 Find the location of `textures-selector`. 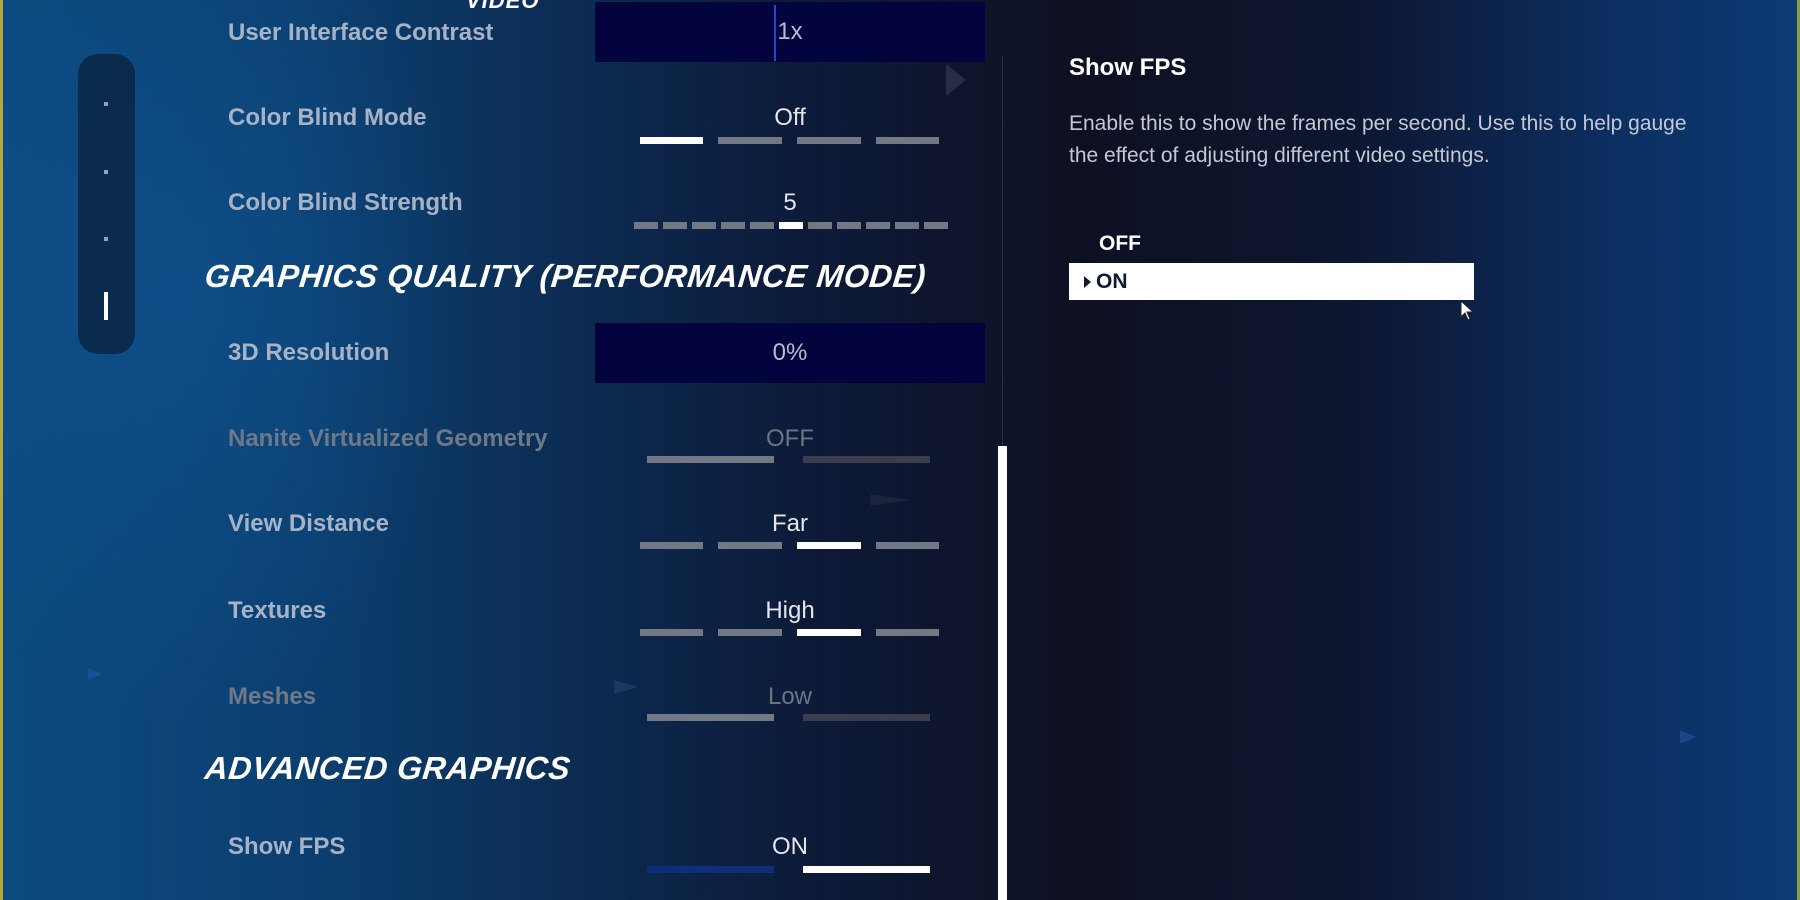

textures-selector is located at coordinates (789, 632).